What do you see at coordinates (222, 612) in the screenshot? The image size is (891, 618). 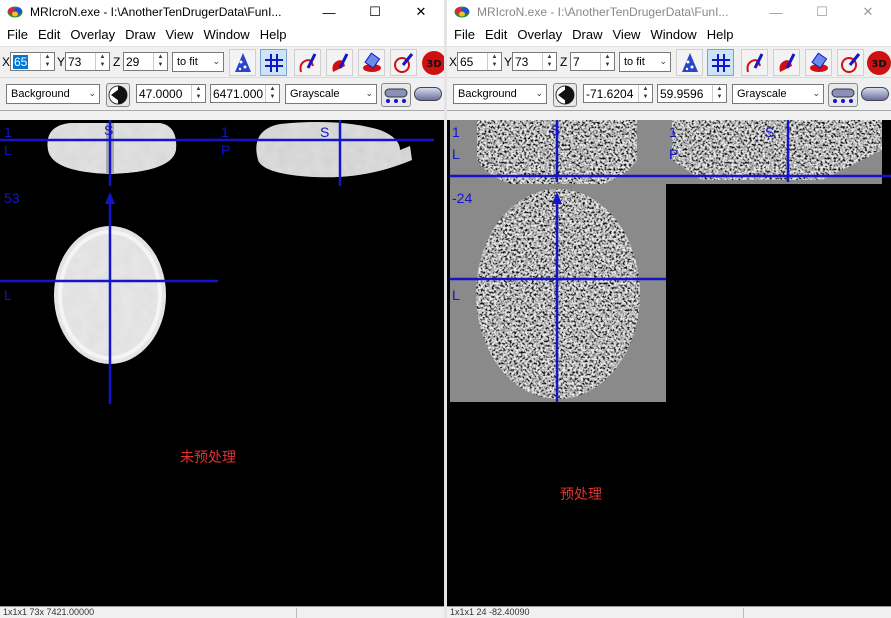 I see `status-bar: 1x1x1 73x 7421.00000` at bounding box center [222, 612].